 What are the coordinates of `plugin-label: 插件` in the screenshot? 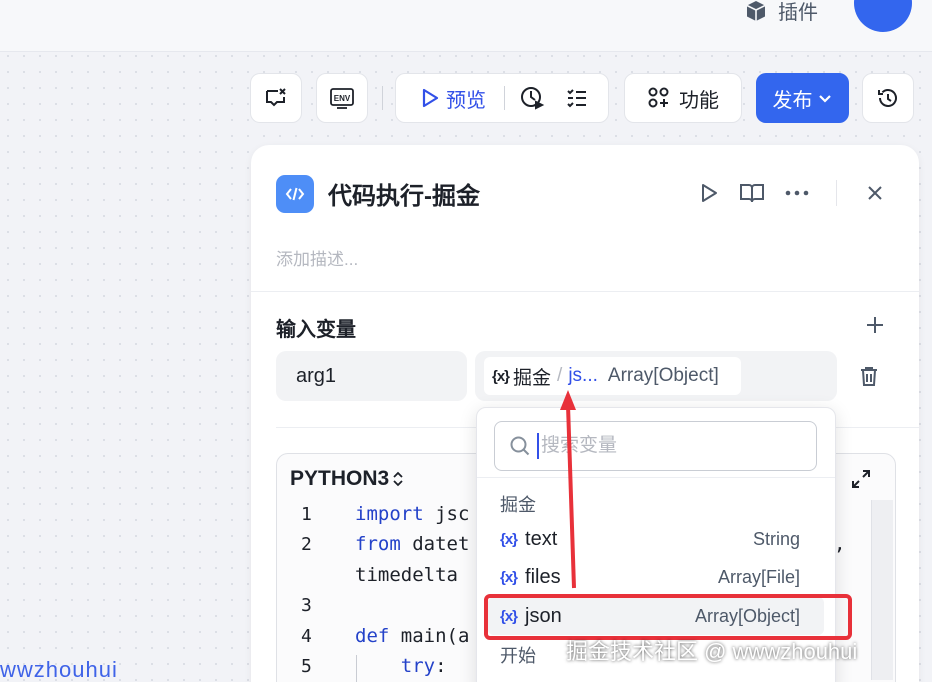 It's located at (798, 13).